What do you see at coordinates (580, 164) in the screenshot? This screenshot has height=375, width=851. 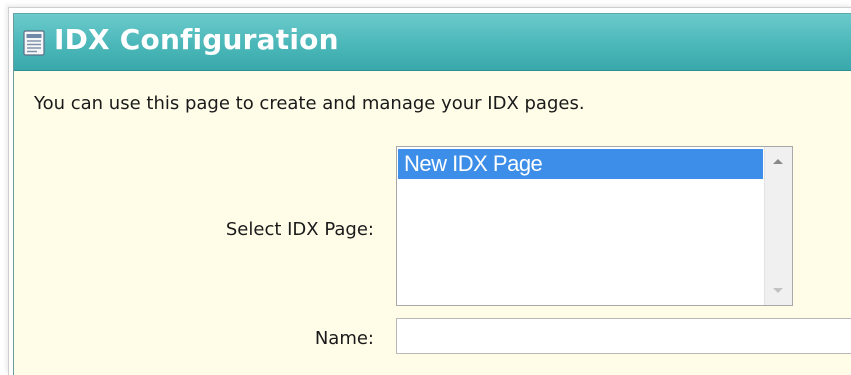 I see `list-item: New IDX Page` at bounding box center [580, 164].